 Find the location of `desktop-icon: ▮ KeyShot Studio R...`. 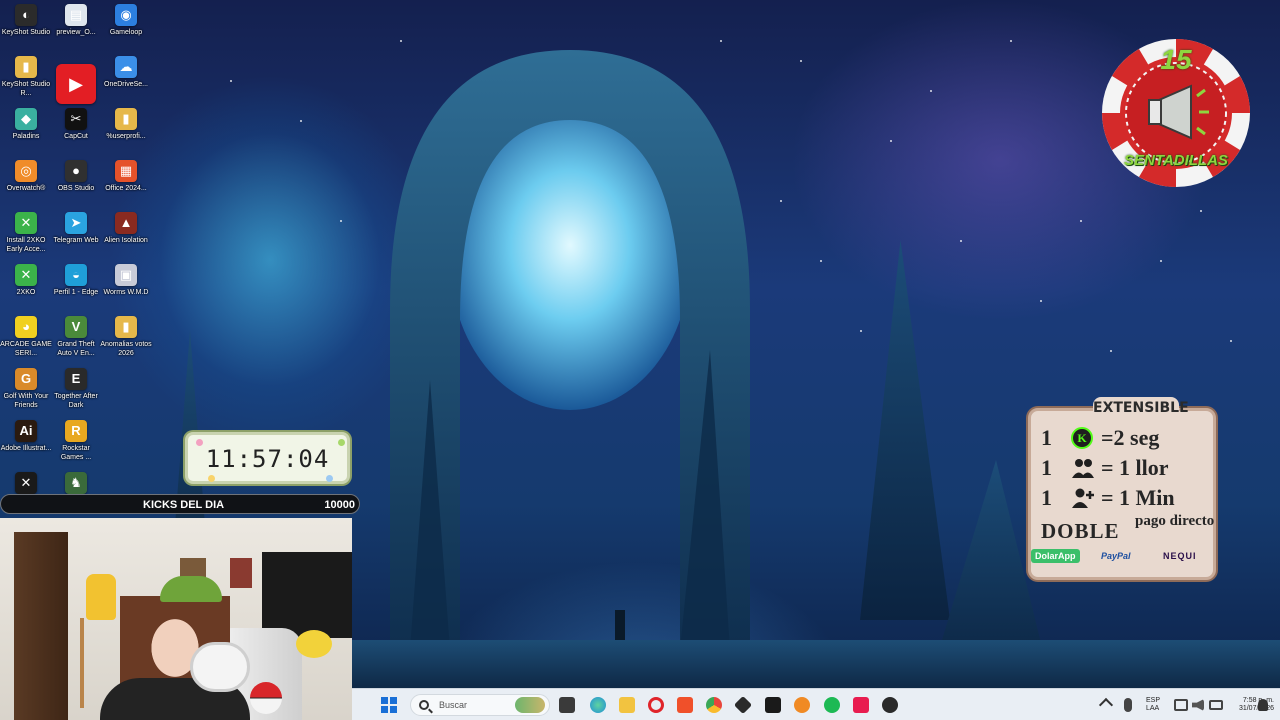

desktop-icon: ▮ KeyShot Studio R... is located at coordinates (26, 77).